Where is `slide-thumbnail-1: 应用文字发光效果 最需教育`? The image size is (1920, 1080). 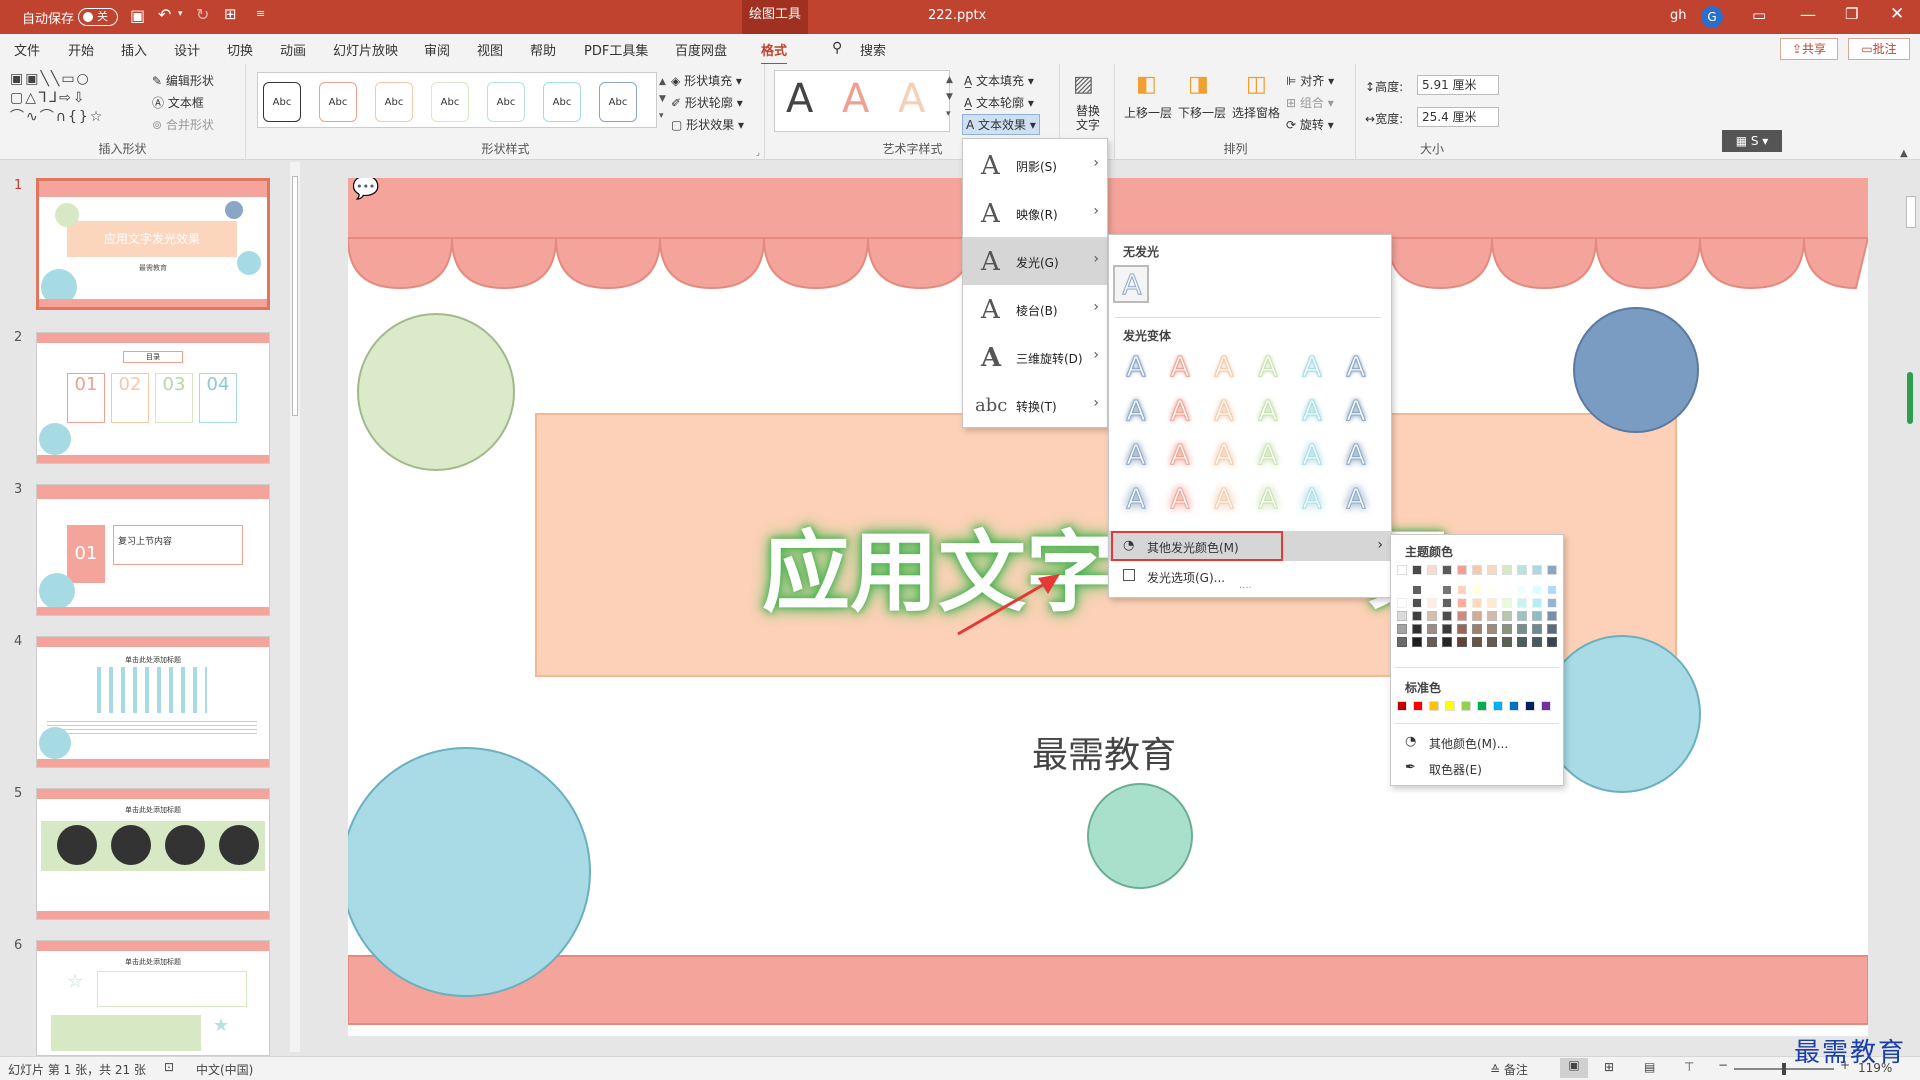 slide-thumbnail-1: 应用文字发光效果 最需教育 is located at coordinates (153, 244).